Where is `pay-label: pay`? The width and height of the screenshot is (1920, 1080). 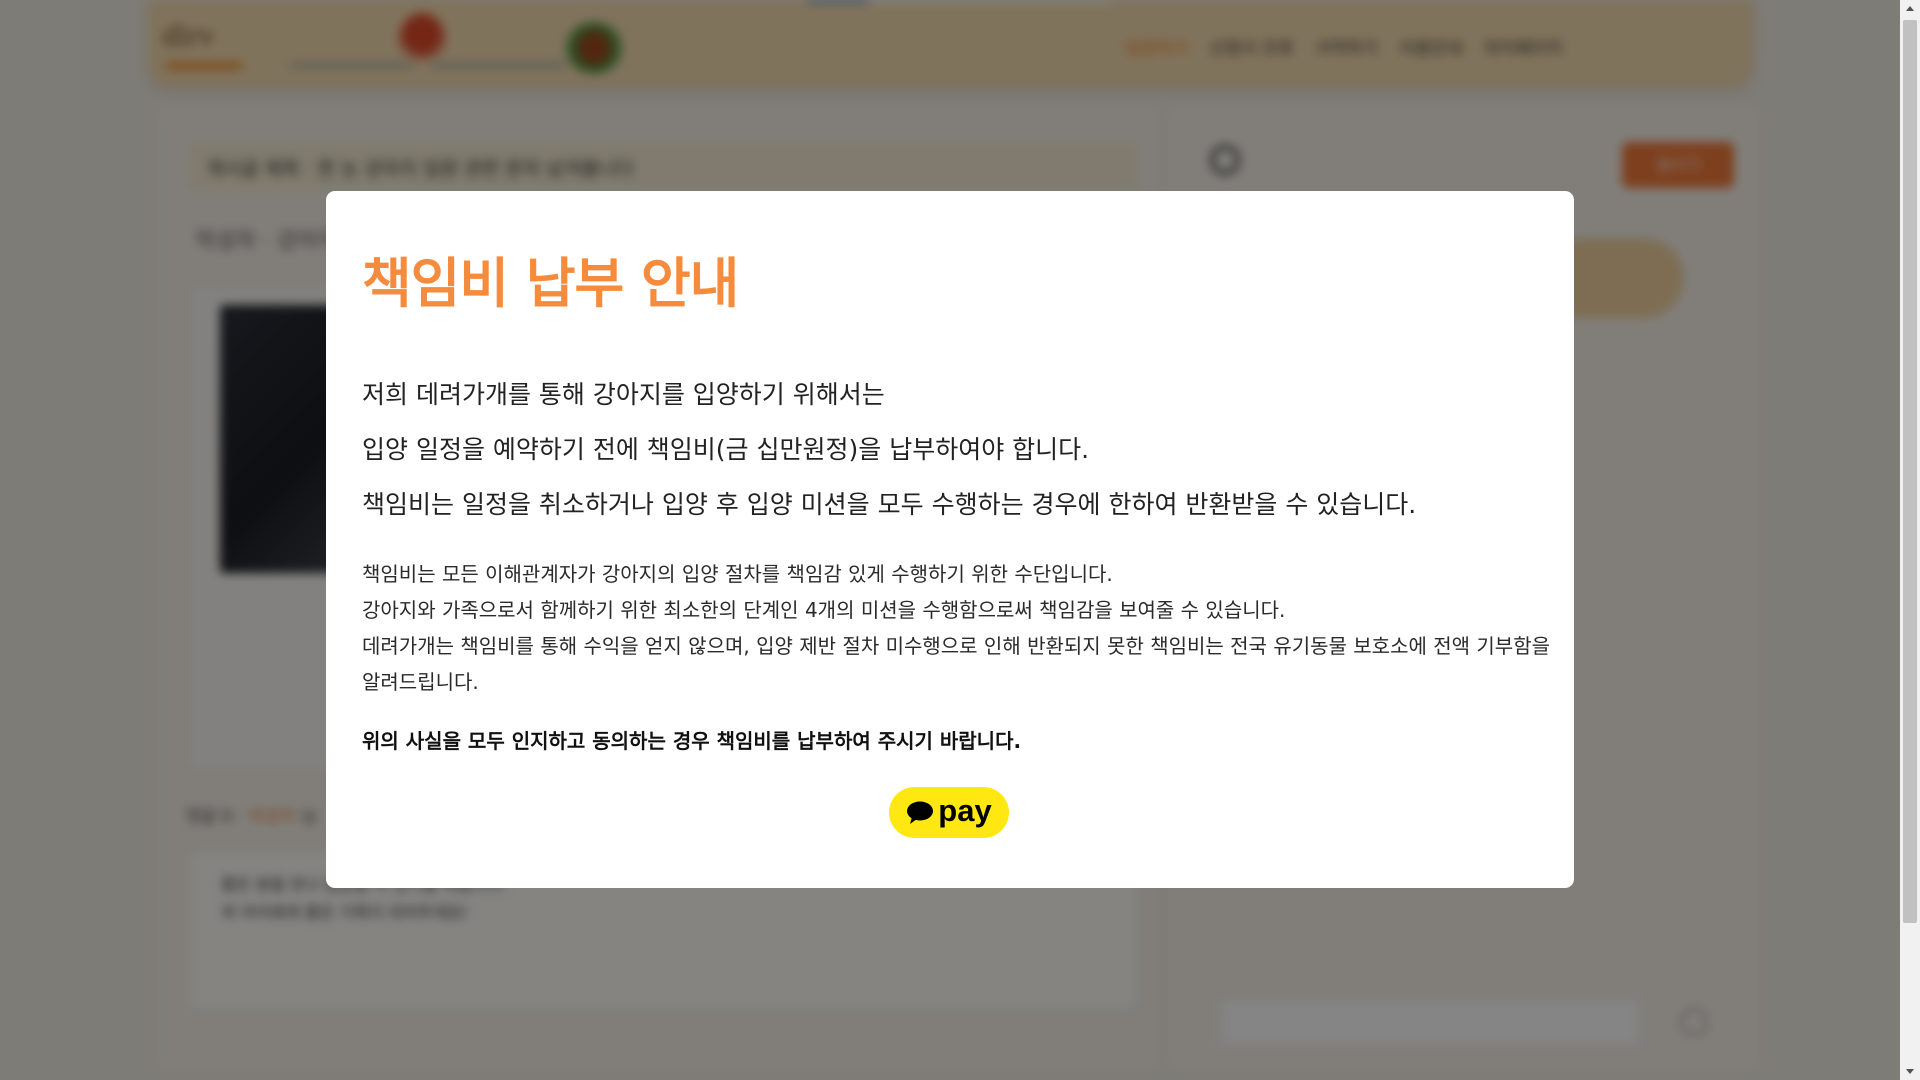
pay-label: pay is located at coordinates (965, 810).